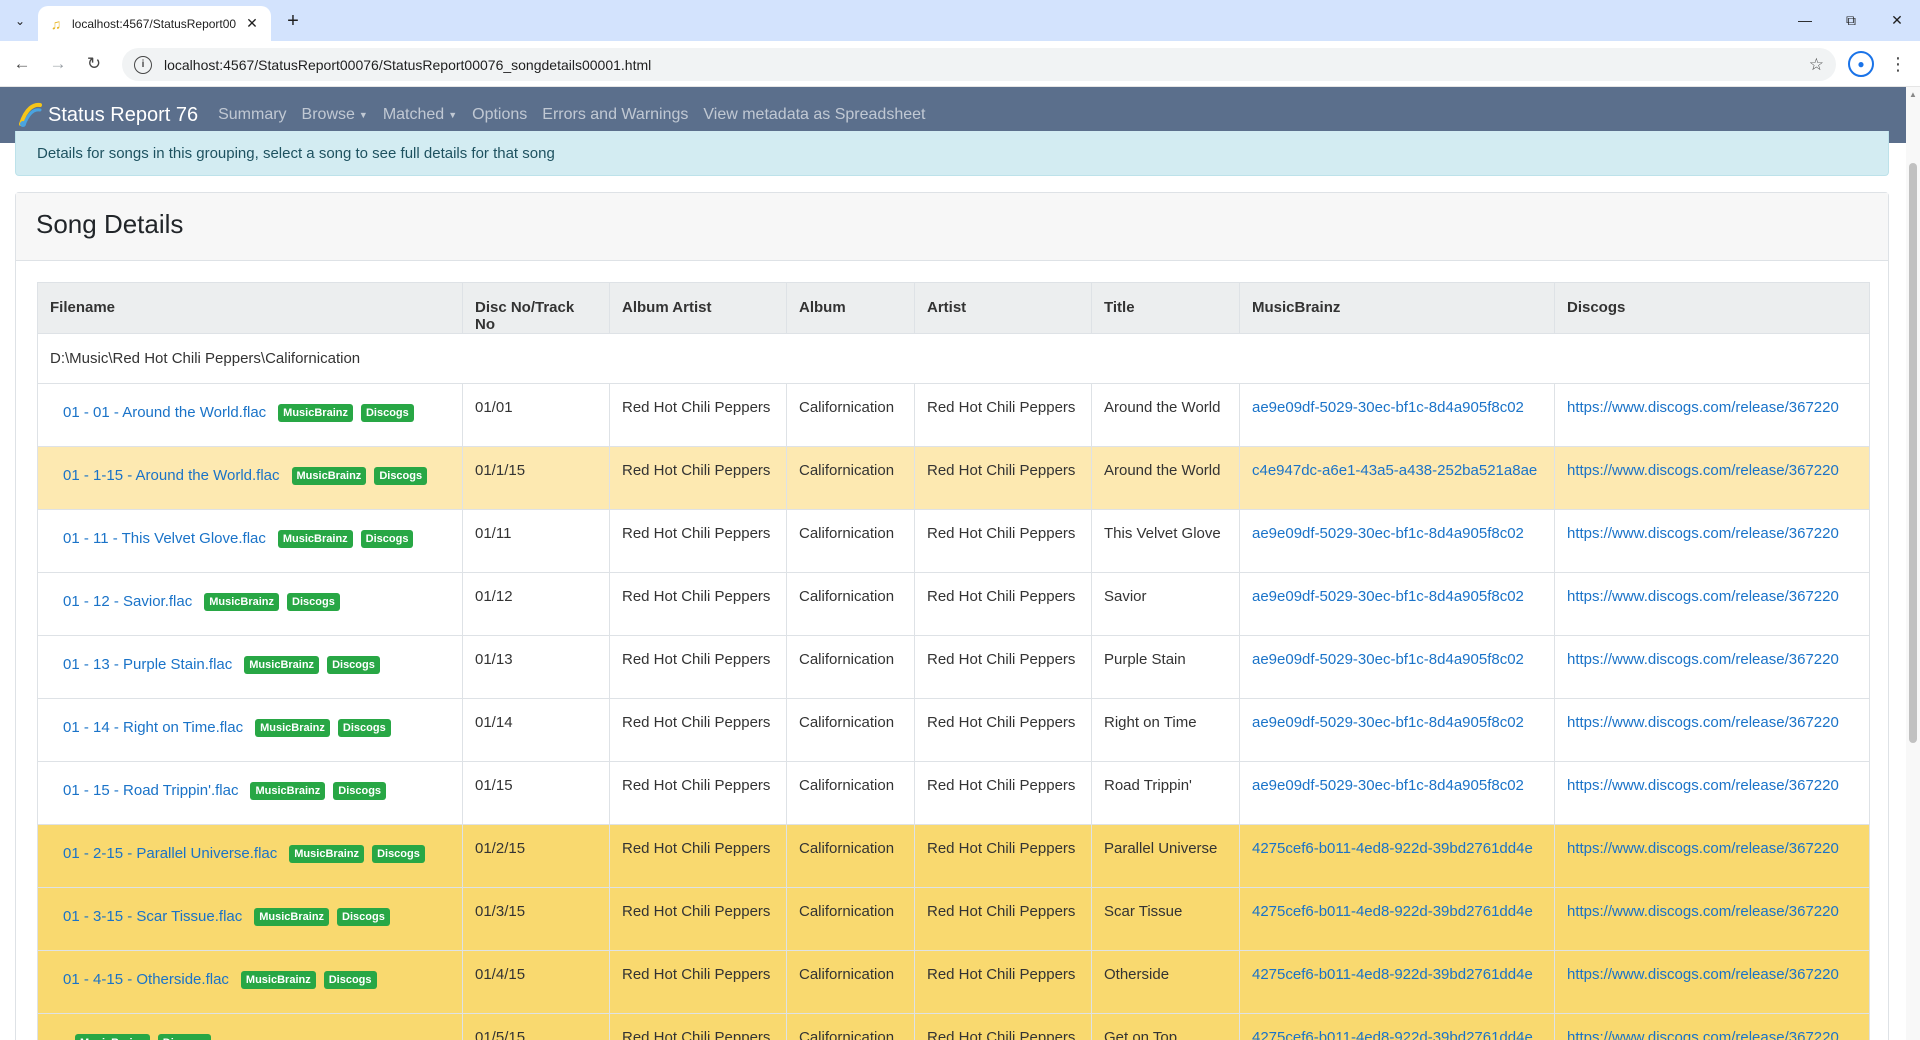 The height and width of the screenshot is (1040, 1920). I want to click on nav-errors-and-warnings: Errors and Warnings, so click(615, 115).